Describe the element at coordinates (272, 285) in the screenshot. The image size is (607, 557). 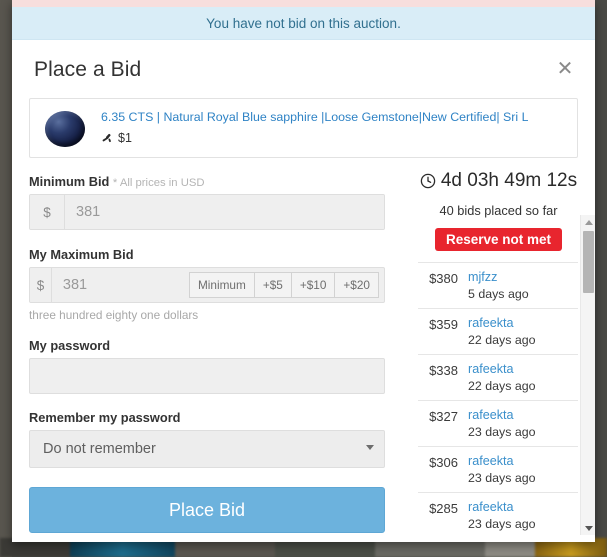
I see `quick-bid-plus5-button: +$5` at that location.